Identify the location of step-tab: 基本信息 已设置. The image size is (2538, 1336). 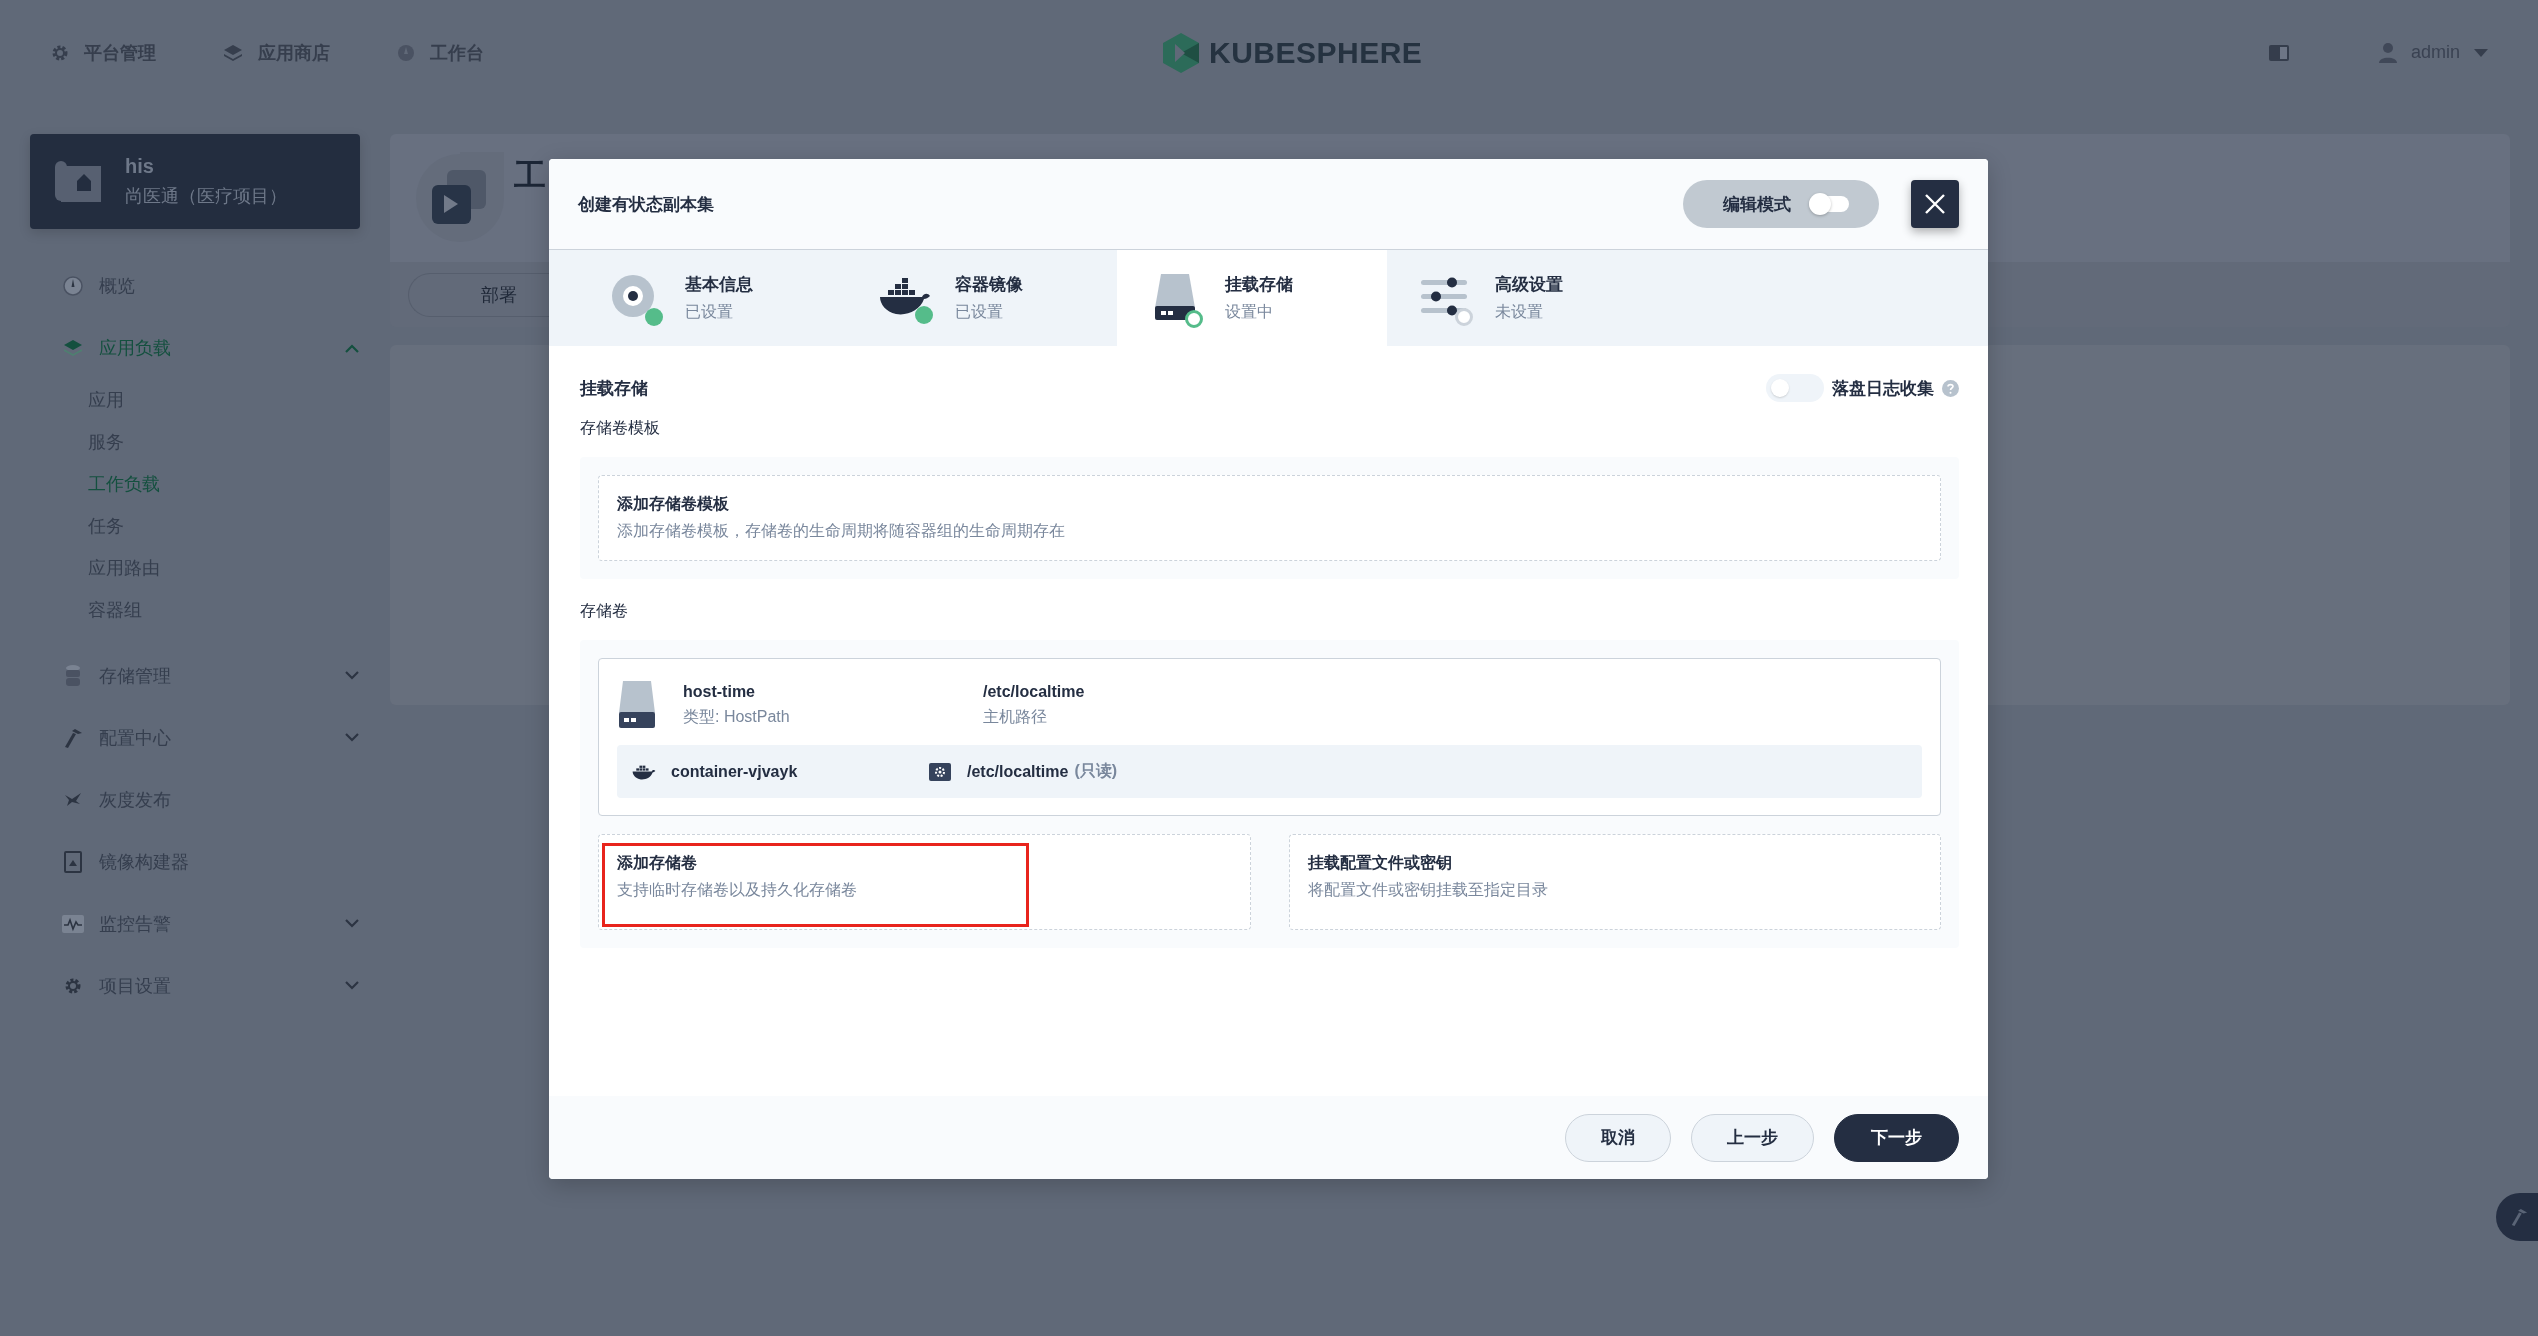
(712, 298).